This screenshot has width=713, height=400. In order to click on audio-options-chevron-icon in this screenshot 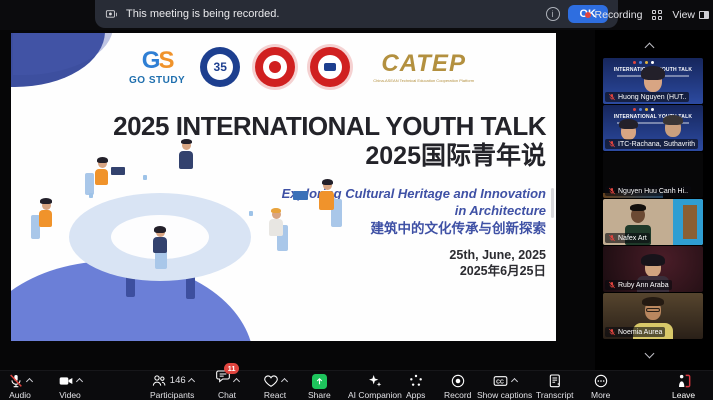, I will do `click(29, 381)`.